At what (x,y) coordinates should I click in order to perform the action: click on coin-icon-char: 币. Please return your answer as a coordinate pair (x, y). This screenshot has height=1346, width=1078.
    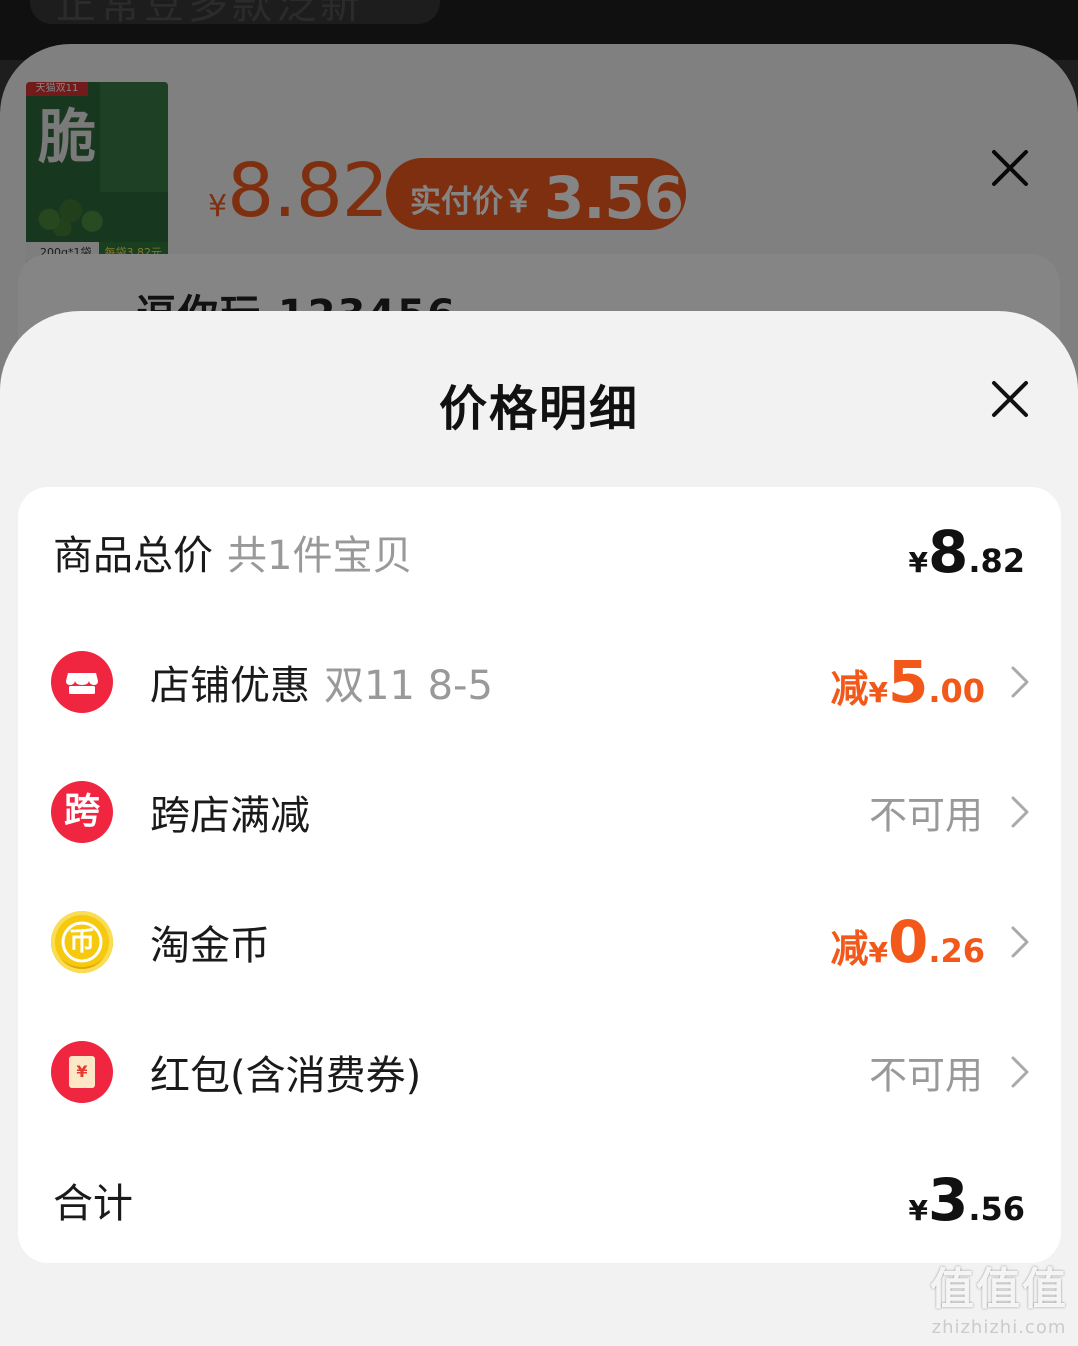
    Looking at the image, I should click on (81, 942).